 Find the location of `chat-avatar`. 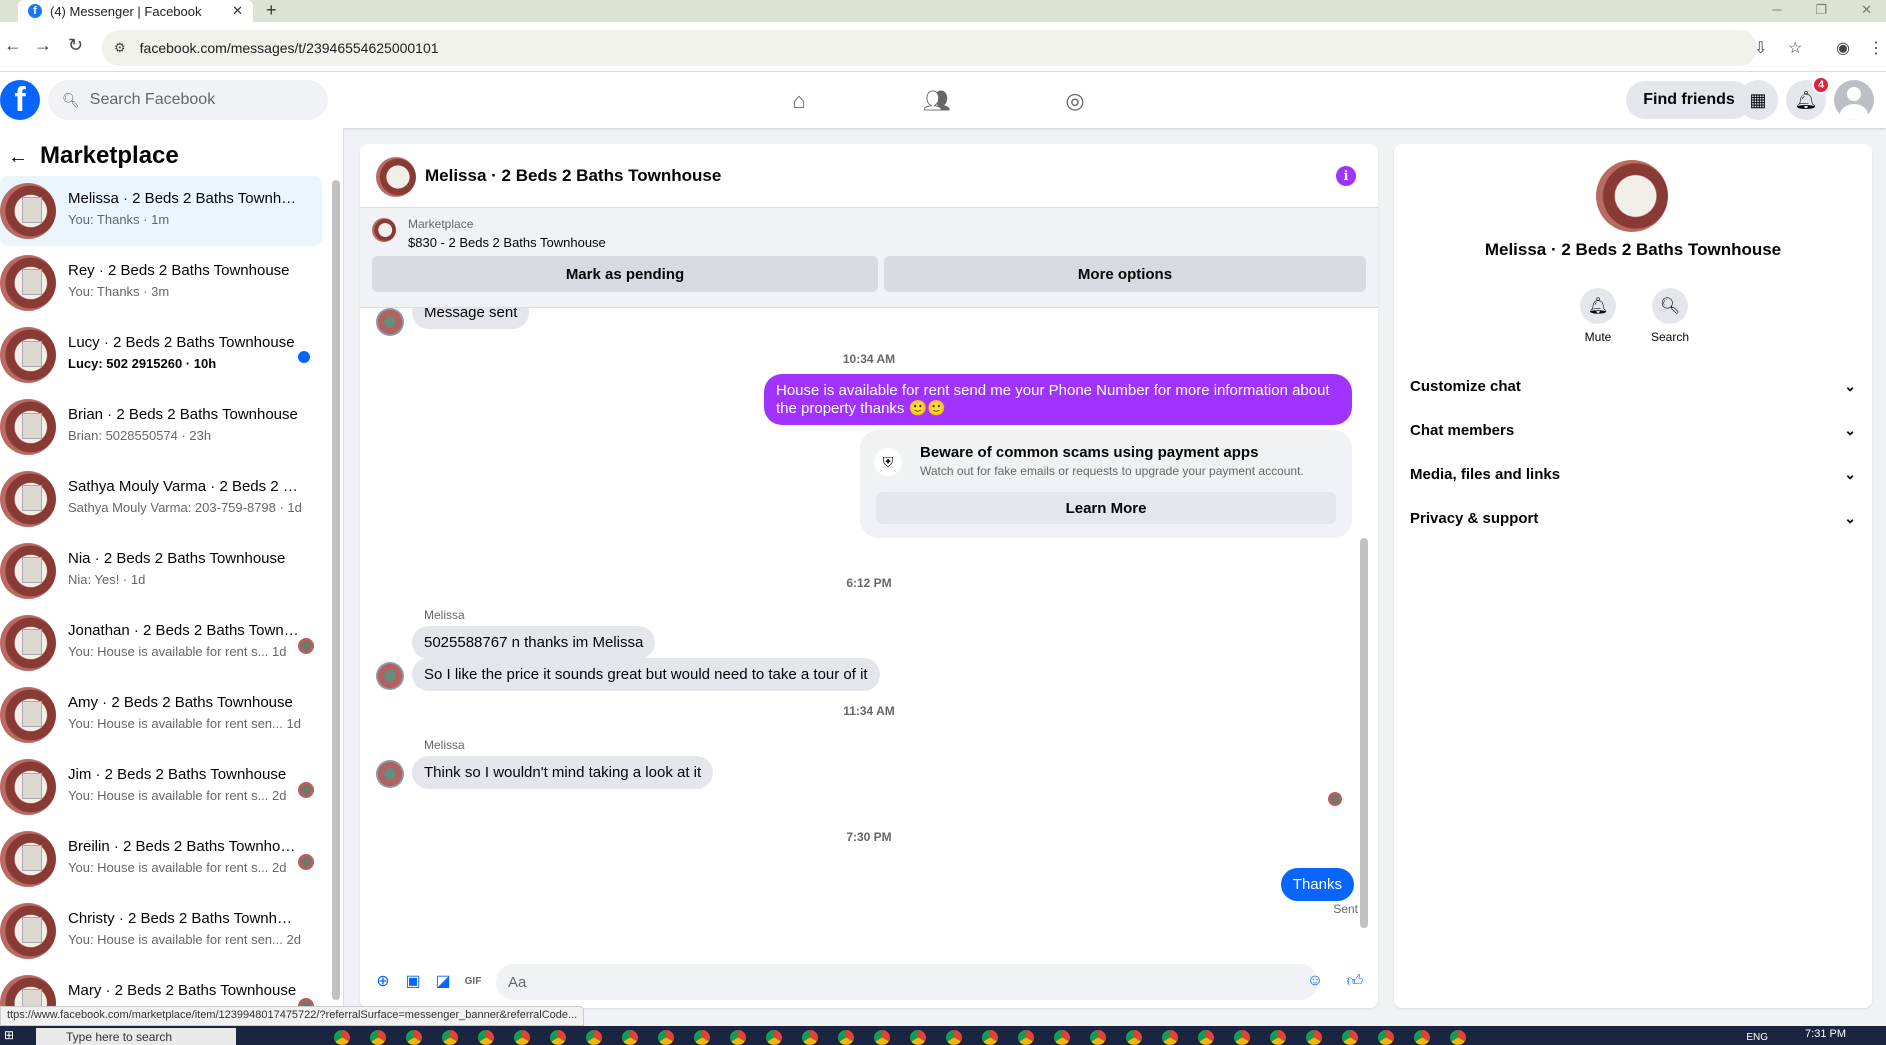

chat-avatar is located at coordinates (396, 177).